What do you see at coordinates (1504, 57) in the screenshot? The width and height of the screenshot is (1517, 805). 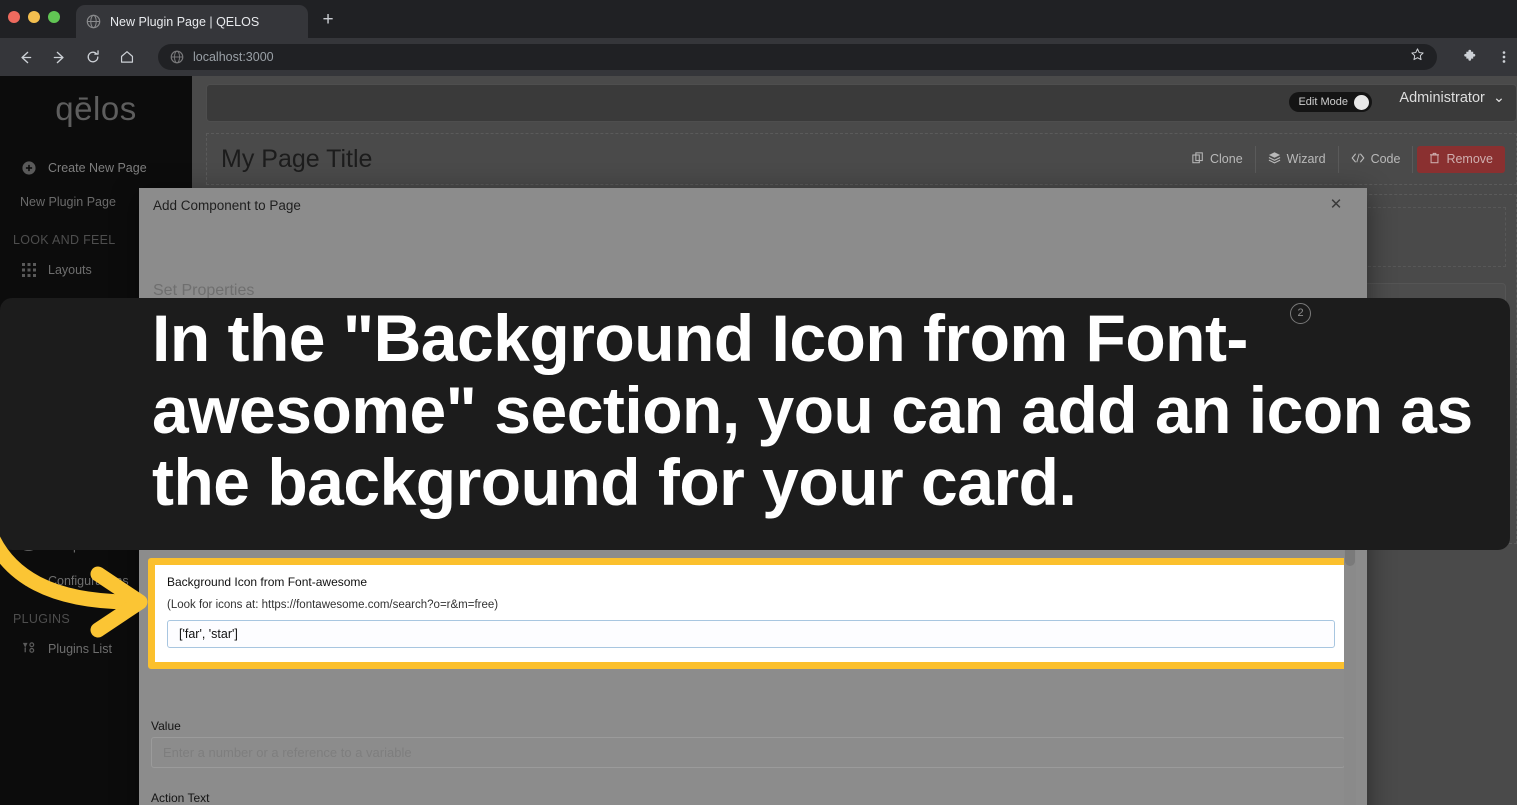 I see `kebab-menu-icon` at bounding box center [1504, 57].